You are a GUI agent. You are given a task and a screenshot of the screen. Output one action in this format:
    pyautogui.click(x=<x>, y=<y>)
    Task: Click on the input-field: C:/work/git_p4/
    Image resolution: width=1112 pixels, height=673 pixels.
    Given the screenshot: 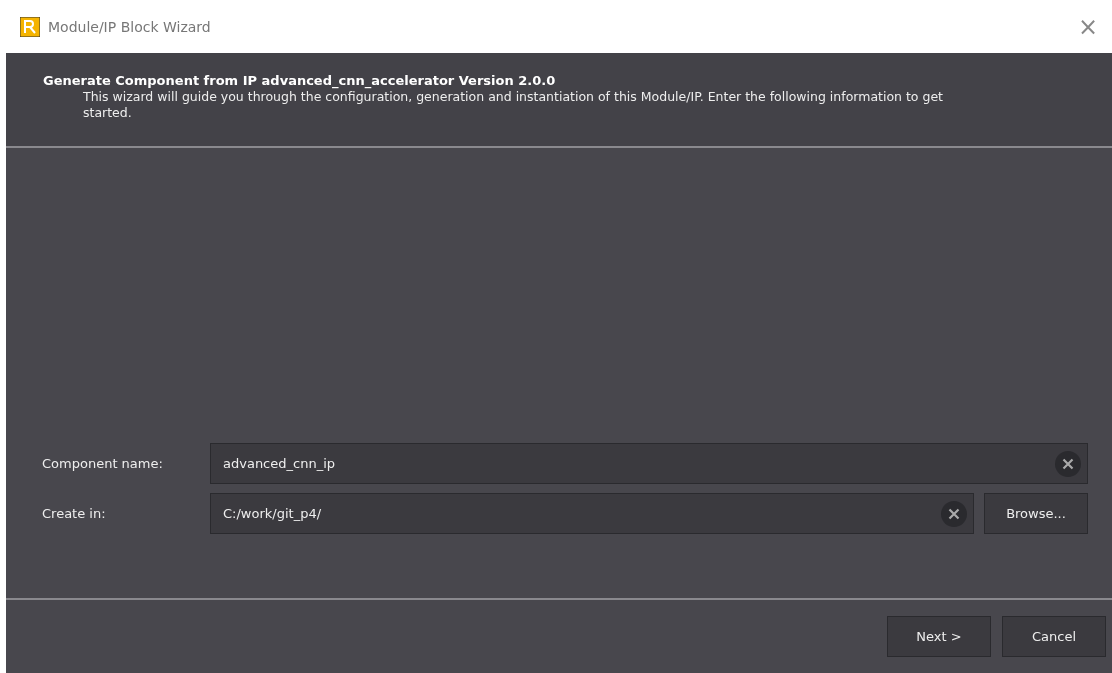 What is the action you would take?
    pyautogui.click(x=592, y=513)
    